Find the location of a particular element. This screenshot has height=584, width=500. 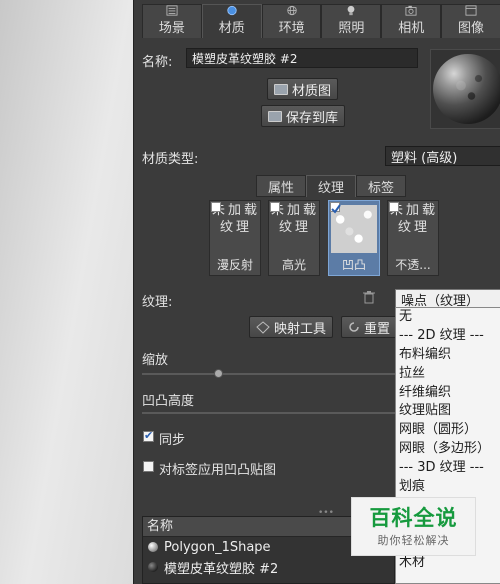

tab-scene: 场景 is located at coordinates (172, 21).